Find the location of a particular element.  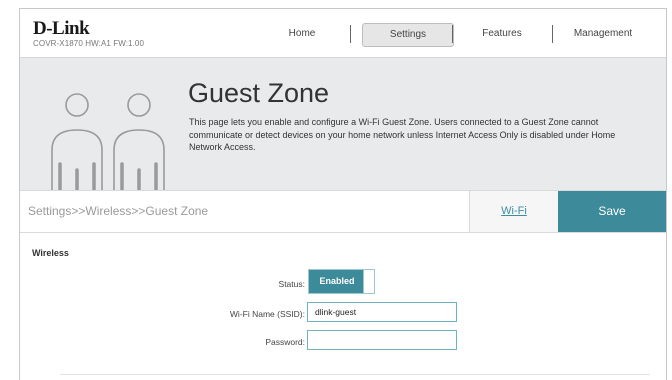

save-button: Save is located at coordinates (612, 211).